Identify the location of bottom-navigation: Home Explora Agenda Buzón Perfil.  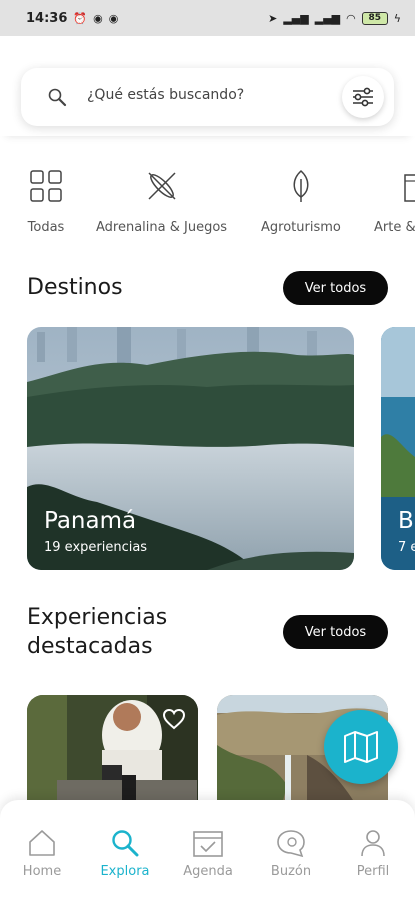
(207, 850).